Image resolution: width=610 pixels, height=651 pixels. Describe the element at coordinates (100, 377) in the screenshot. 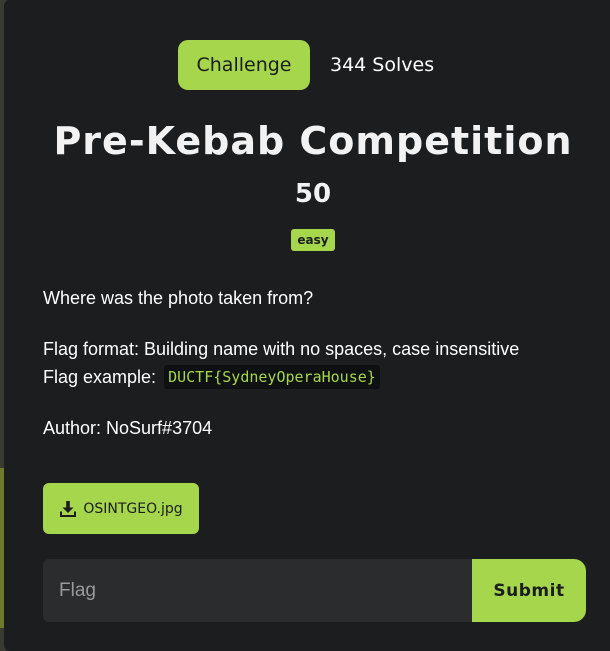

I see `flag-example-label: Flag example:` at that location.